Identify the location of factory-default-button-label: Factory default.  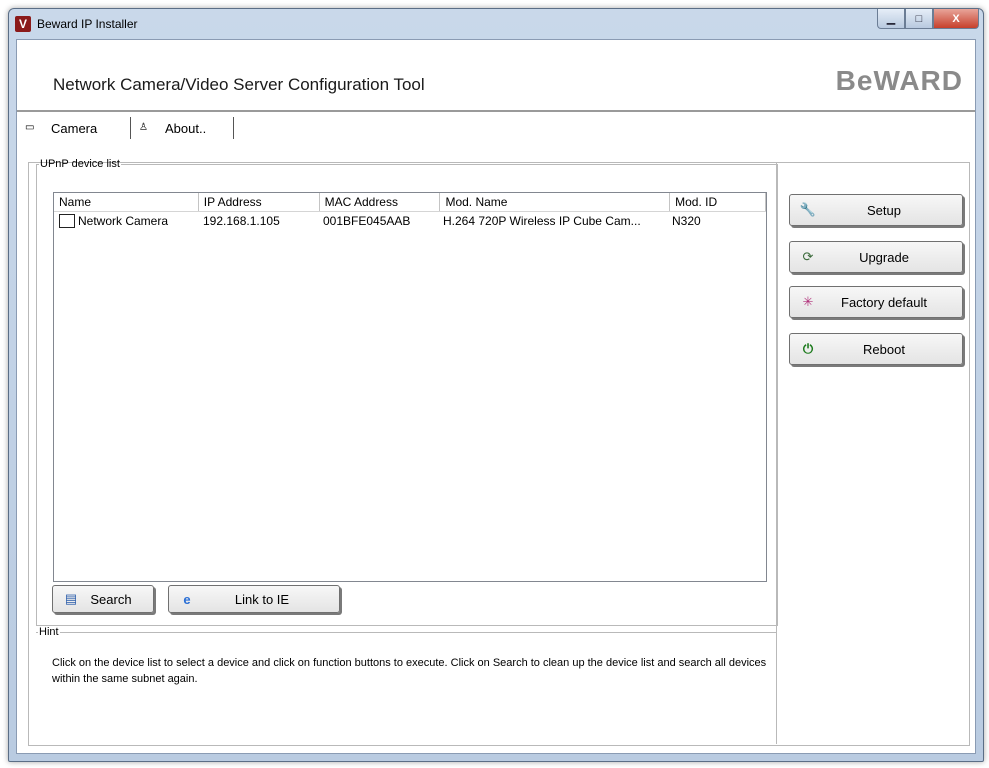
(884, 302).